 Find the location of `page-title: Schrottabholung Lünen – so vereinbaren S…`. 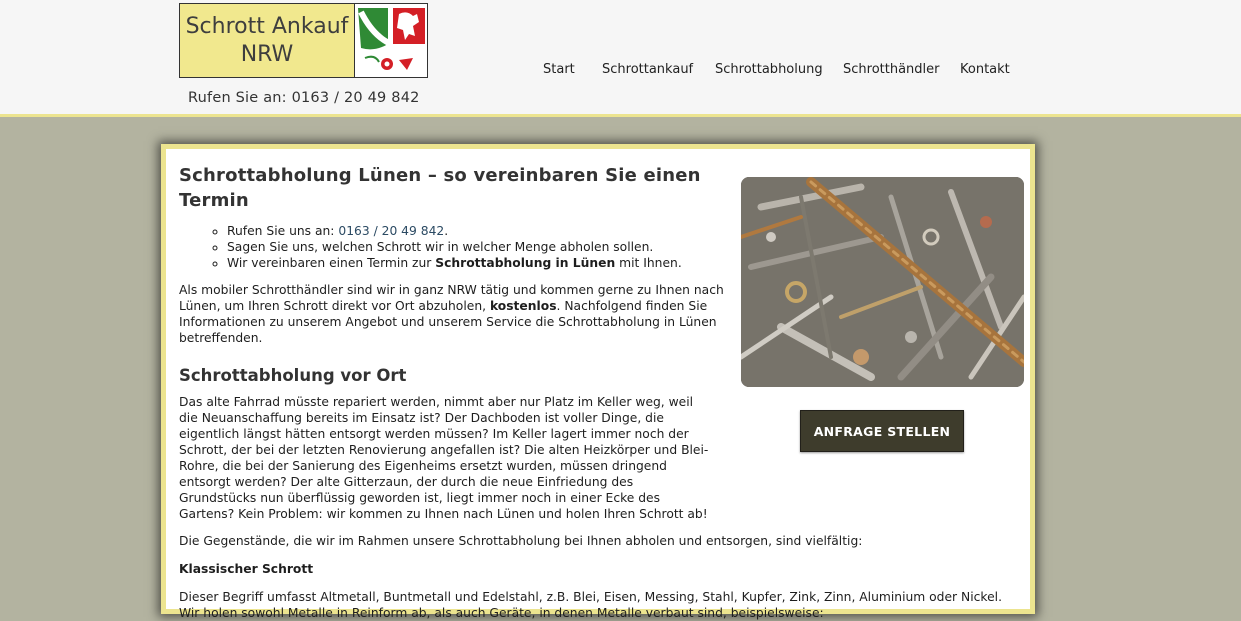

page-title: Schrottabholung Lünen – so vereinbaren S… is located at coordinates (440, 188).